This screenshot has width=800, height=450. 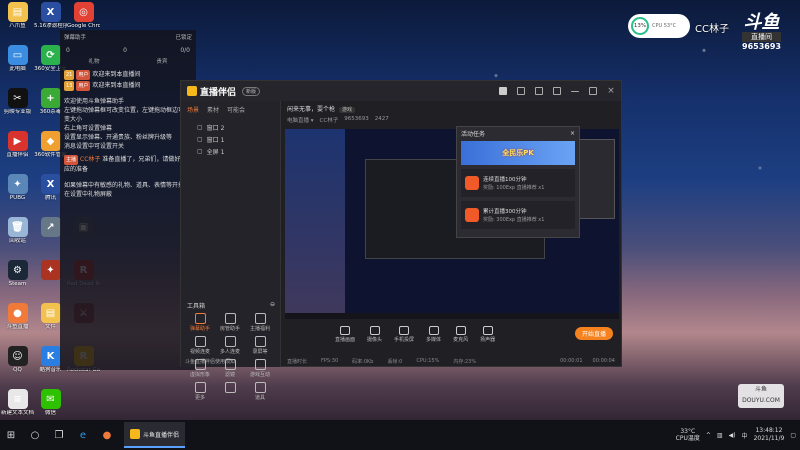 What do you see at coordinates (161, 61) in the screenshot?
I see `tab-vip: 贵宾` at bounding box center [161, 61].